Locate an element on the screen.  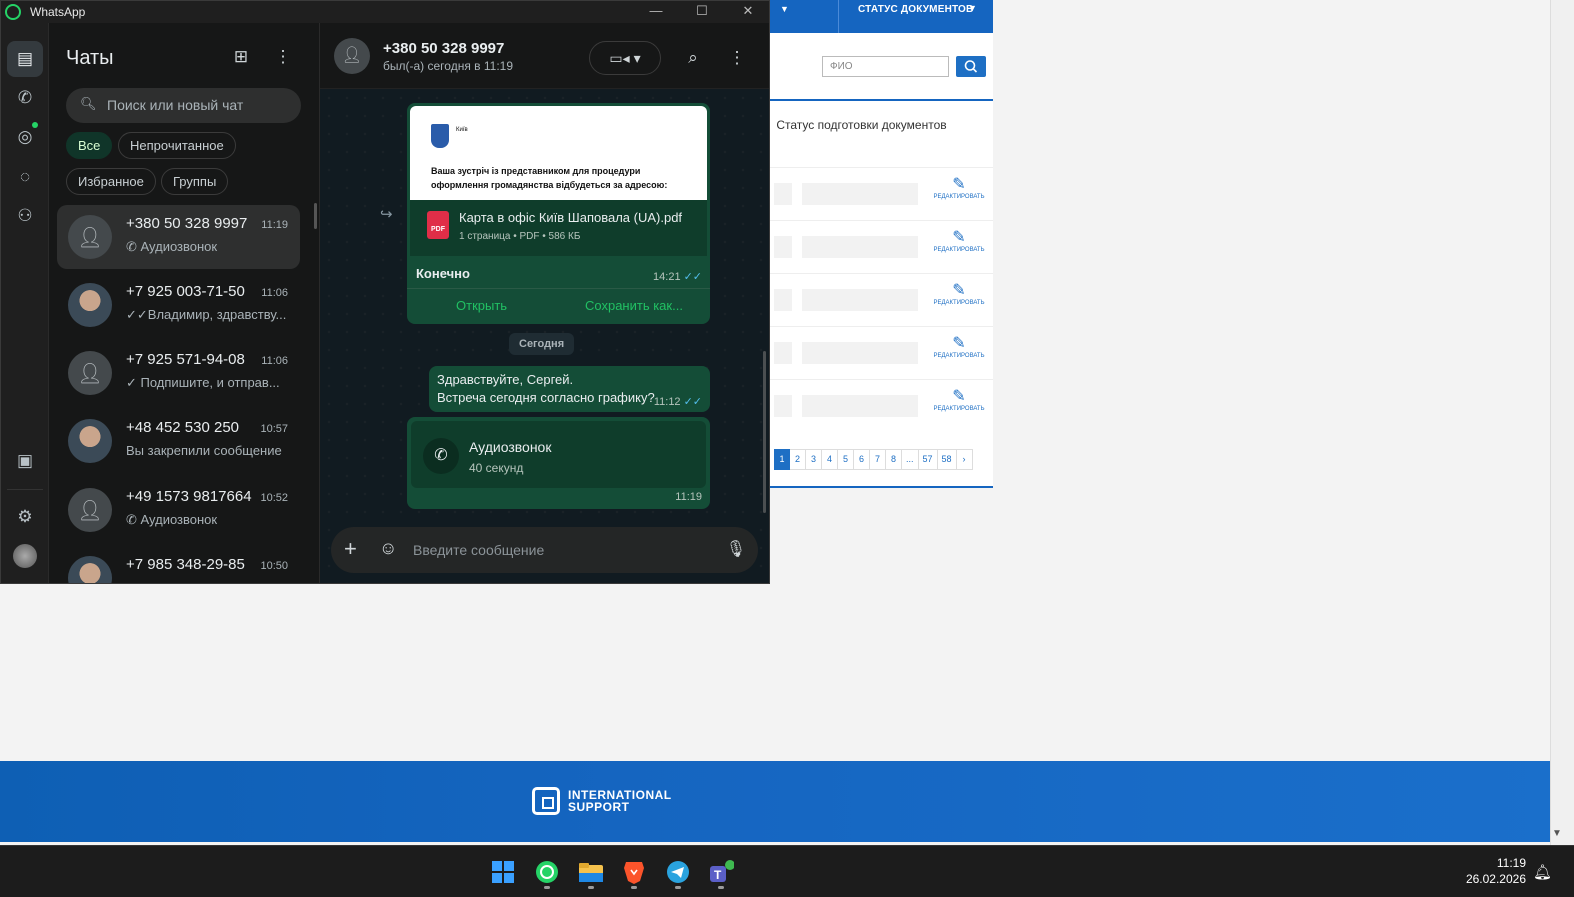
microphone-icon: 🎙︎ is located at coordinates (736, 549).